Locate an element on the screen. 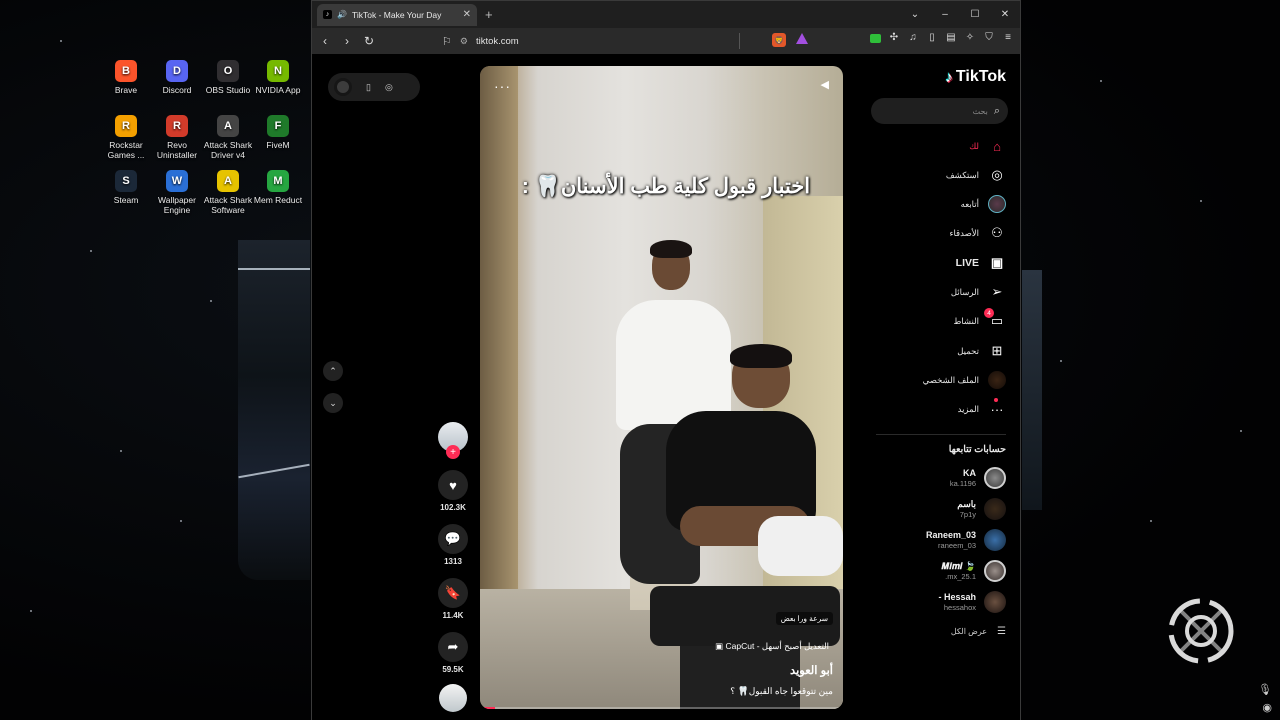 This screenshot has width=1280, height=720. capcut-link: التعديل أصبح أسهل - CapCut ▣ is located at coordinates (772, 646).